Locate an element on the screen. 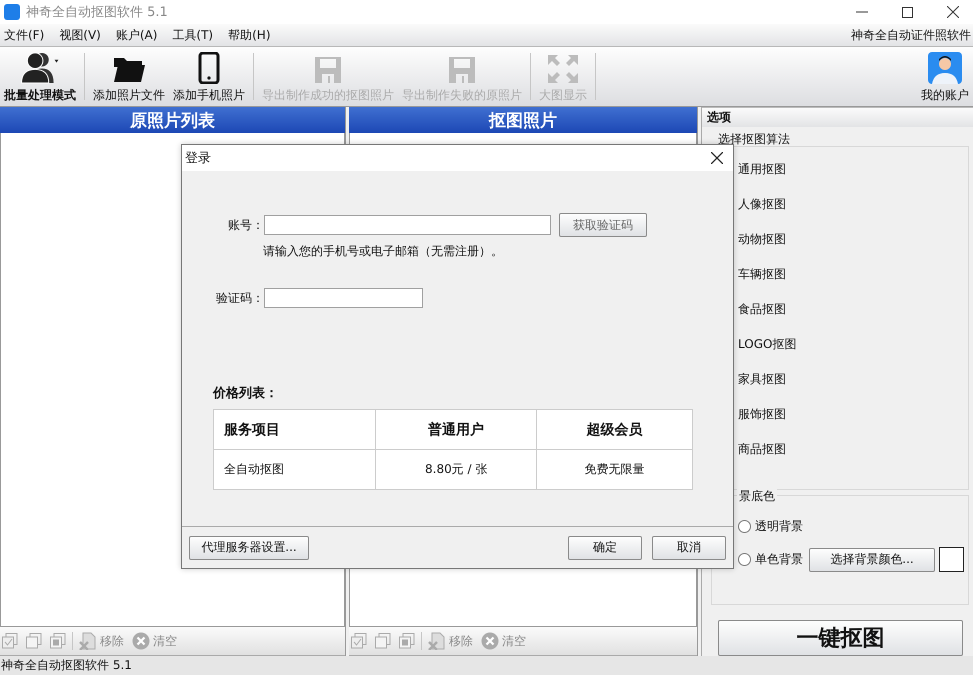 The width and height of the screenshot is (973, 675). color-swatch is located at coordinates (951, 559).